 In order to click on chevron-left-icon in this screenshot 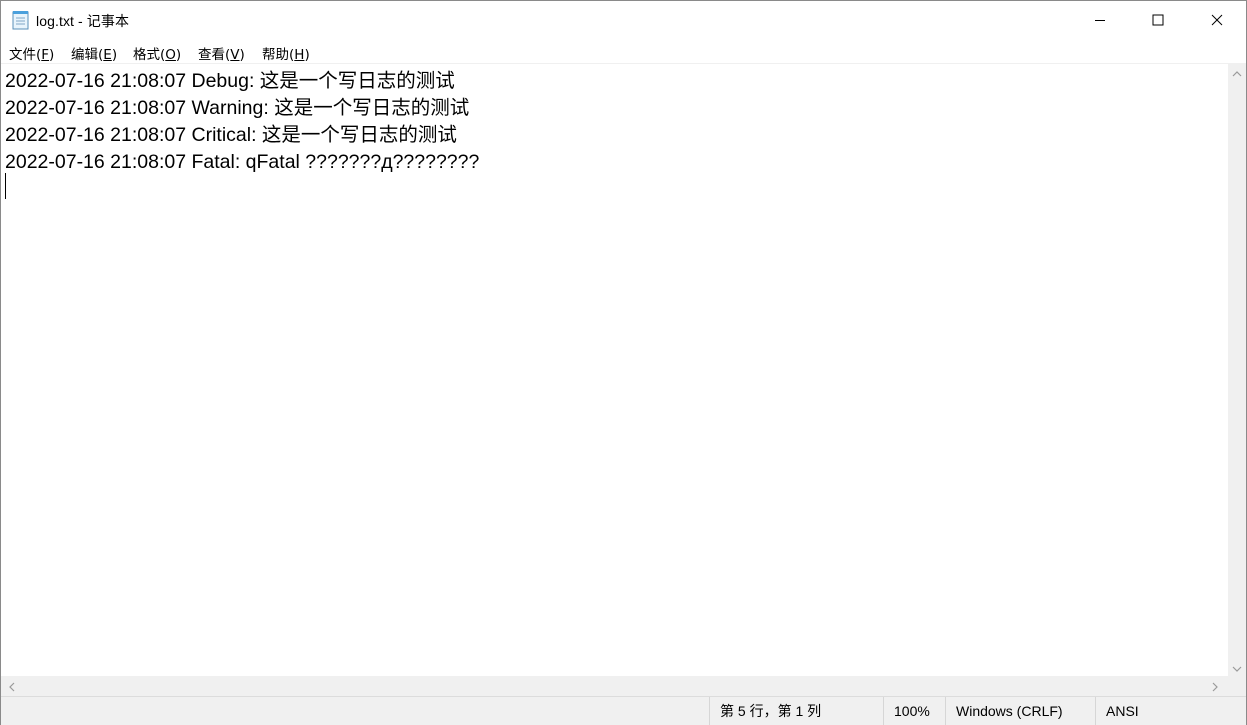, I will do `click(12, 686)`.